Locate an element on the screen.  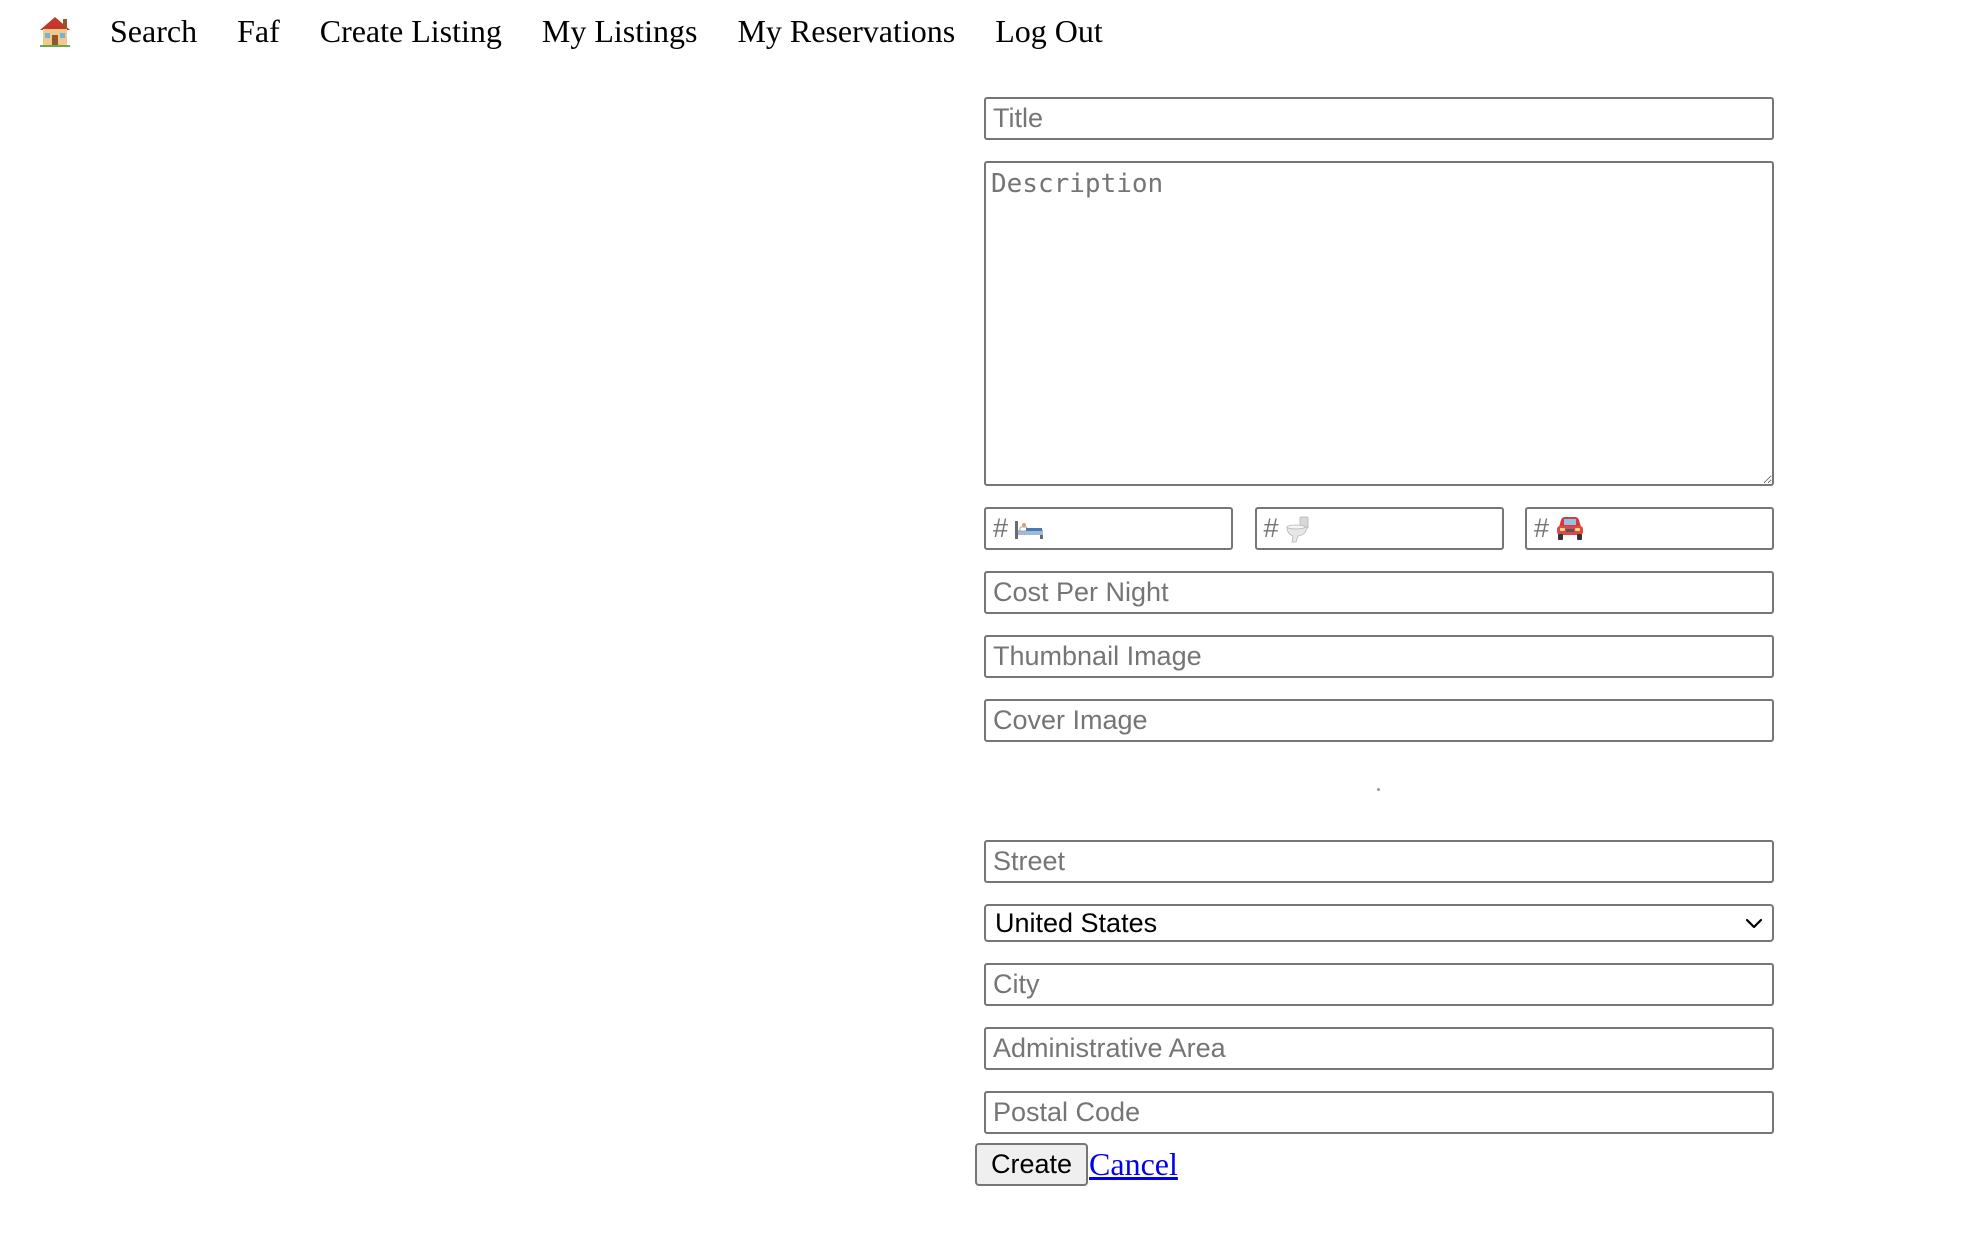
country-select-wrapper: United States is located at coordinates (1379, 923).